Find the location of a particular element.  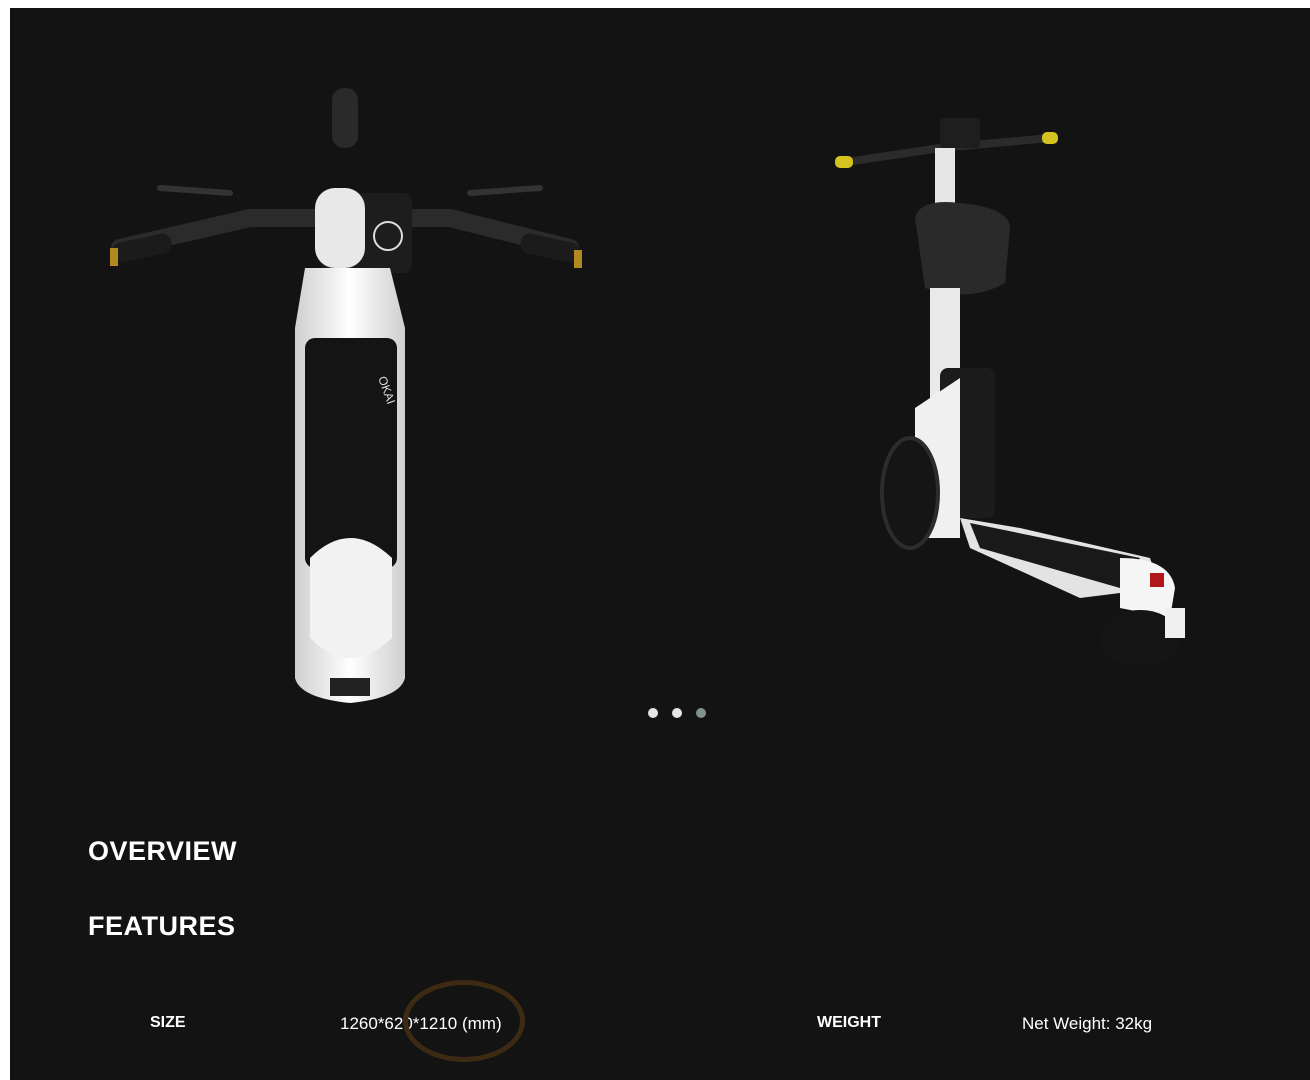

weight-value: Net Weight: 32kg is located at coordinates (1087, 1023).